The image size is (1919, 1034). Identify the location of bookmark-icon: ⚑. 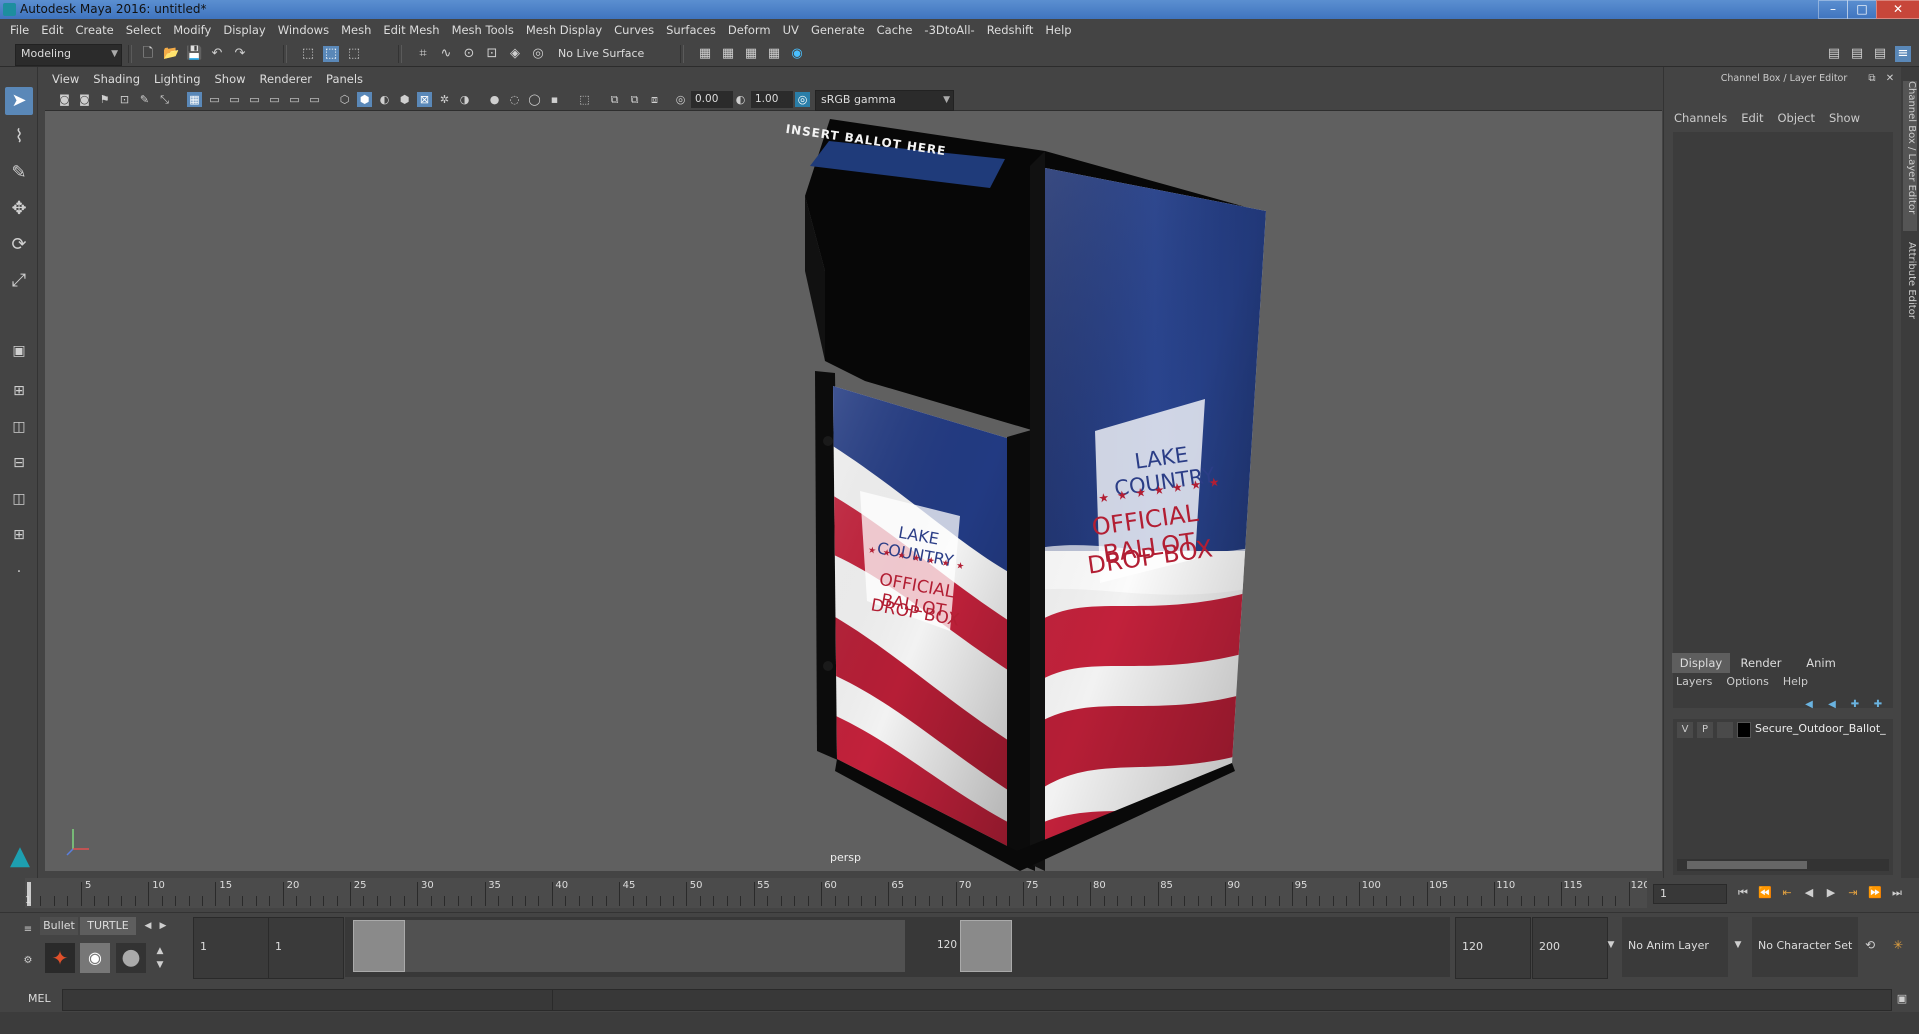
(104, 99).